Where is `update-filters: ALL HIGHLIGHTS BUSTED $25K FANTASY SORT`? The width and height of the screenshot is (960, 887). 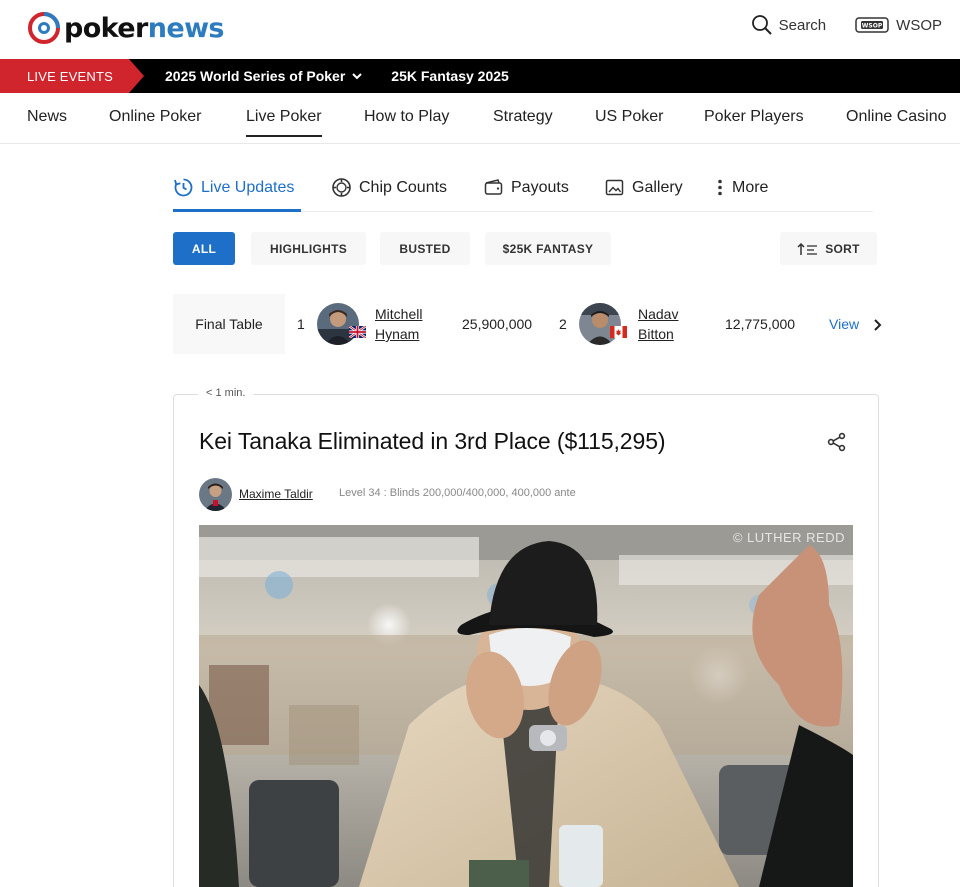 update-filters: ALL HIGHLIGHTS BUSTED $25K FANTASY SORT is located at coordinates (525, 249).